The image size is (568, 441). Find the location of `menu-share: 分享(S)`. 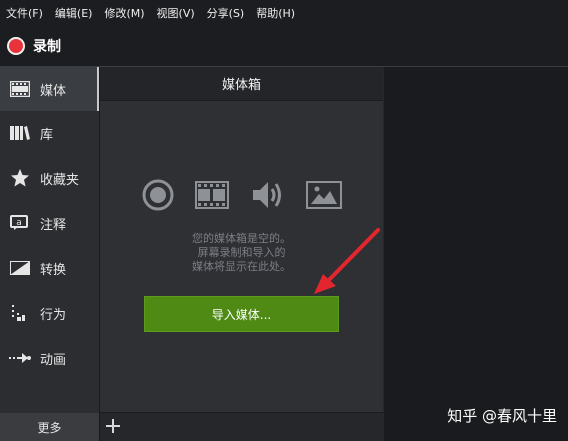

menu-share: 分享(S) is located at coordinates (226, 13).